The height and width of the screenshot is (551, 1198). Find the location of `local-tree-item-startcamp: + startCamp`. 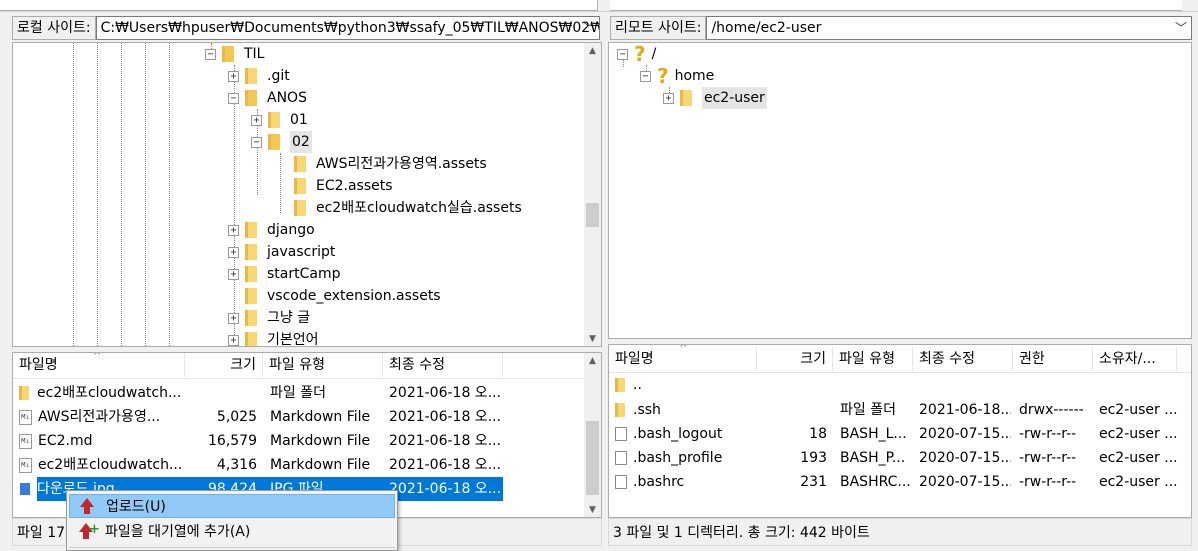

local-tree-item-startcamp: + startCamp is located at coordinates (284, 274).